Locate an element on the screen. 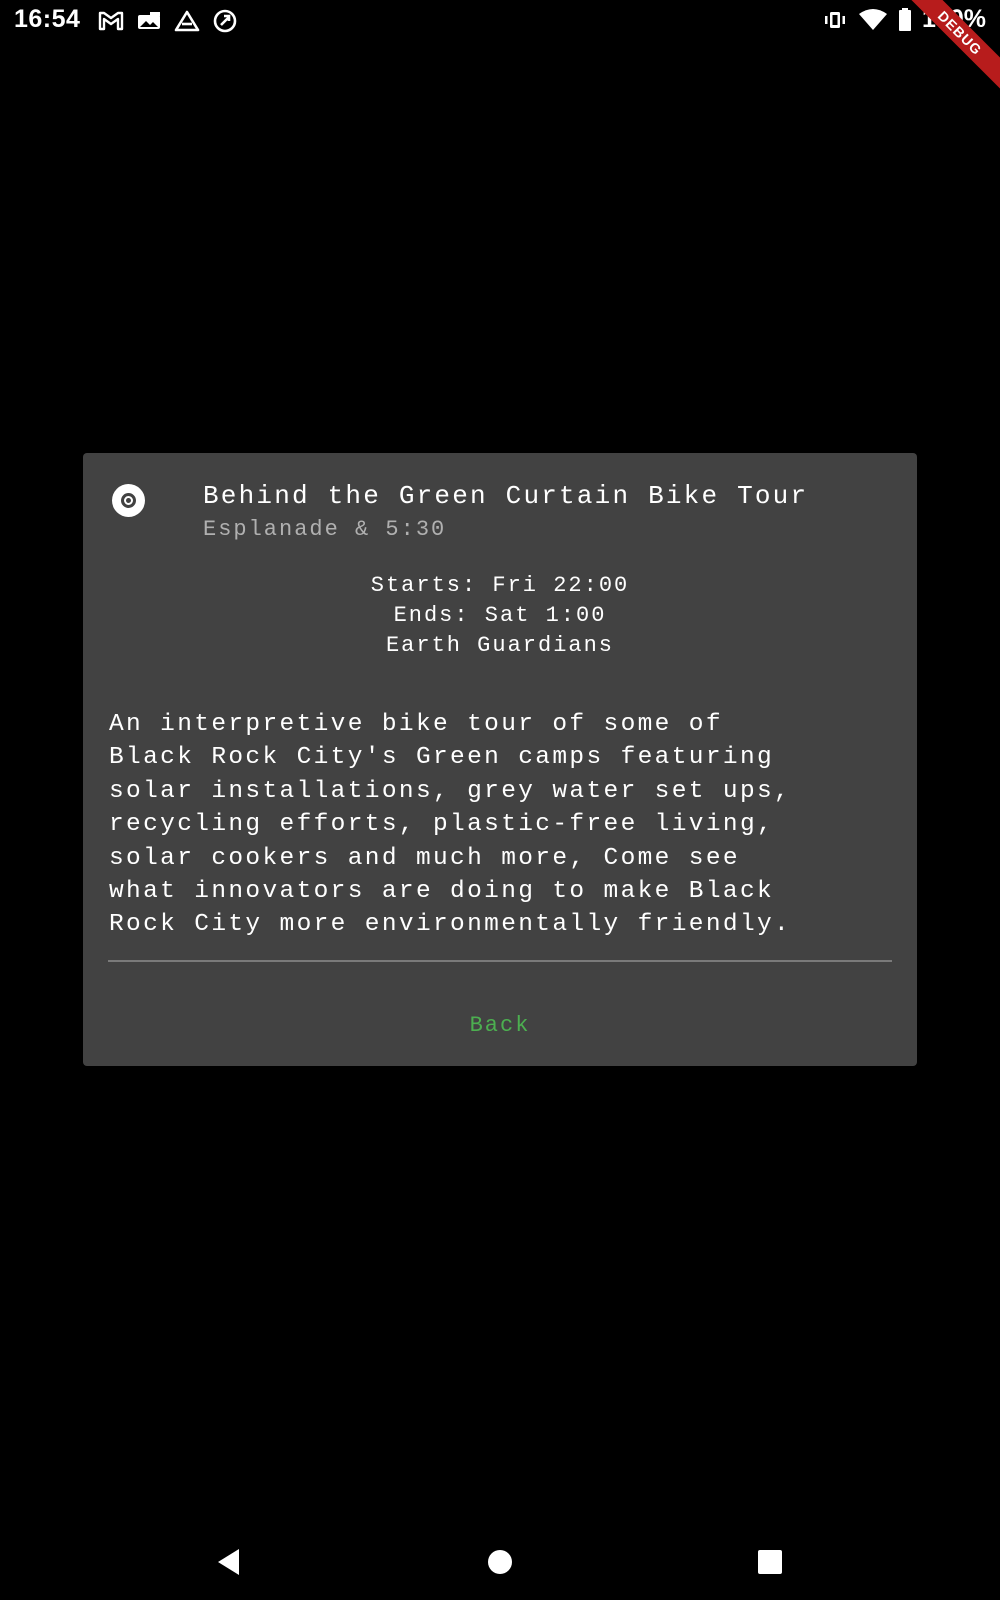  vibrate-icon is located at coordinates (835, 19).